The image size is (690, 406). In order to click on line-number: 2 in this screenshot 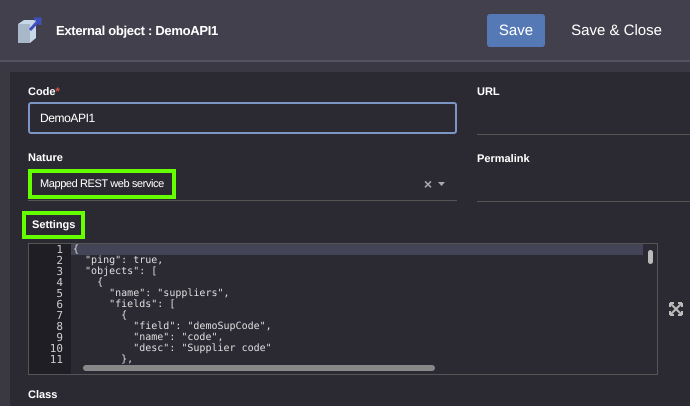, I will do `click(59, 260)`.